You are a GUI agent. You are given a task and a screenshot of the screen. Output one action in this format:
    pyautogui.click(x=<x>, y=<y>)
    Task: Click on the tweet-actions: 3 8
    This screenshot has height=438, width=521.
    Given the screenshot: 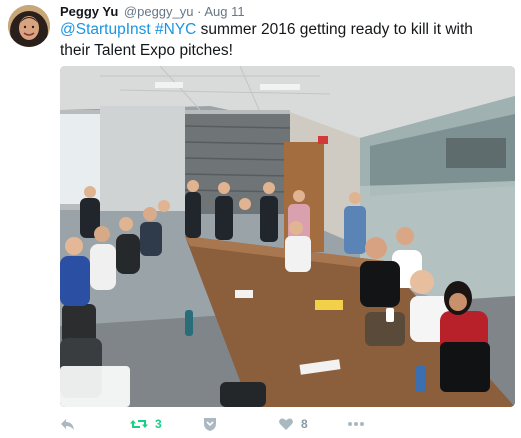 What is the action you would take?
    pyautogui.click(x=280, y=424)
    